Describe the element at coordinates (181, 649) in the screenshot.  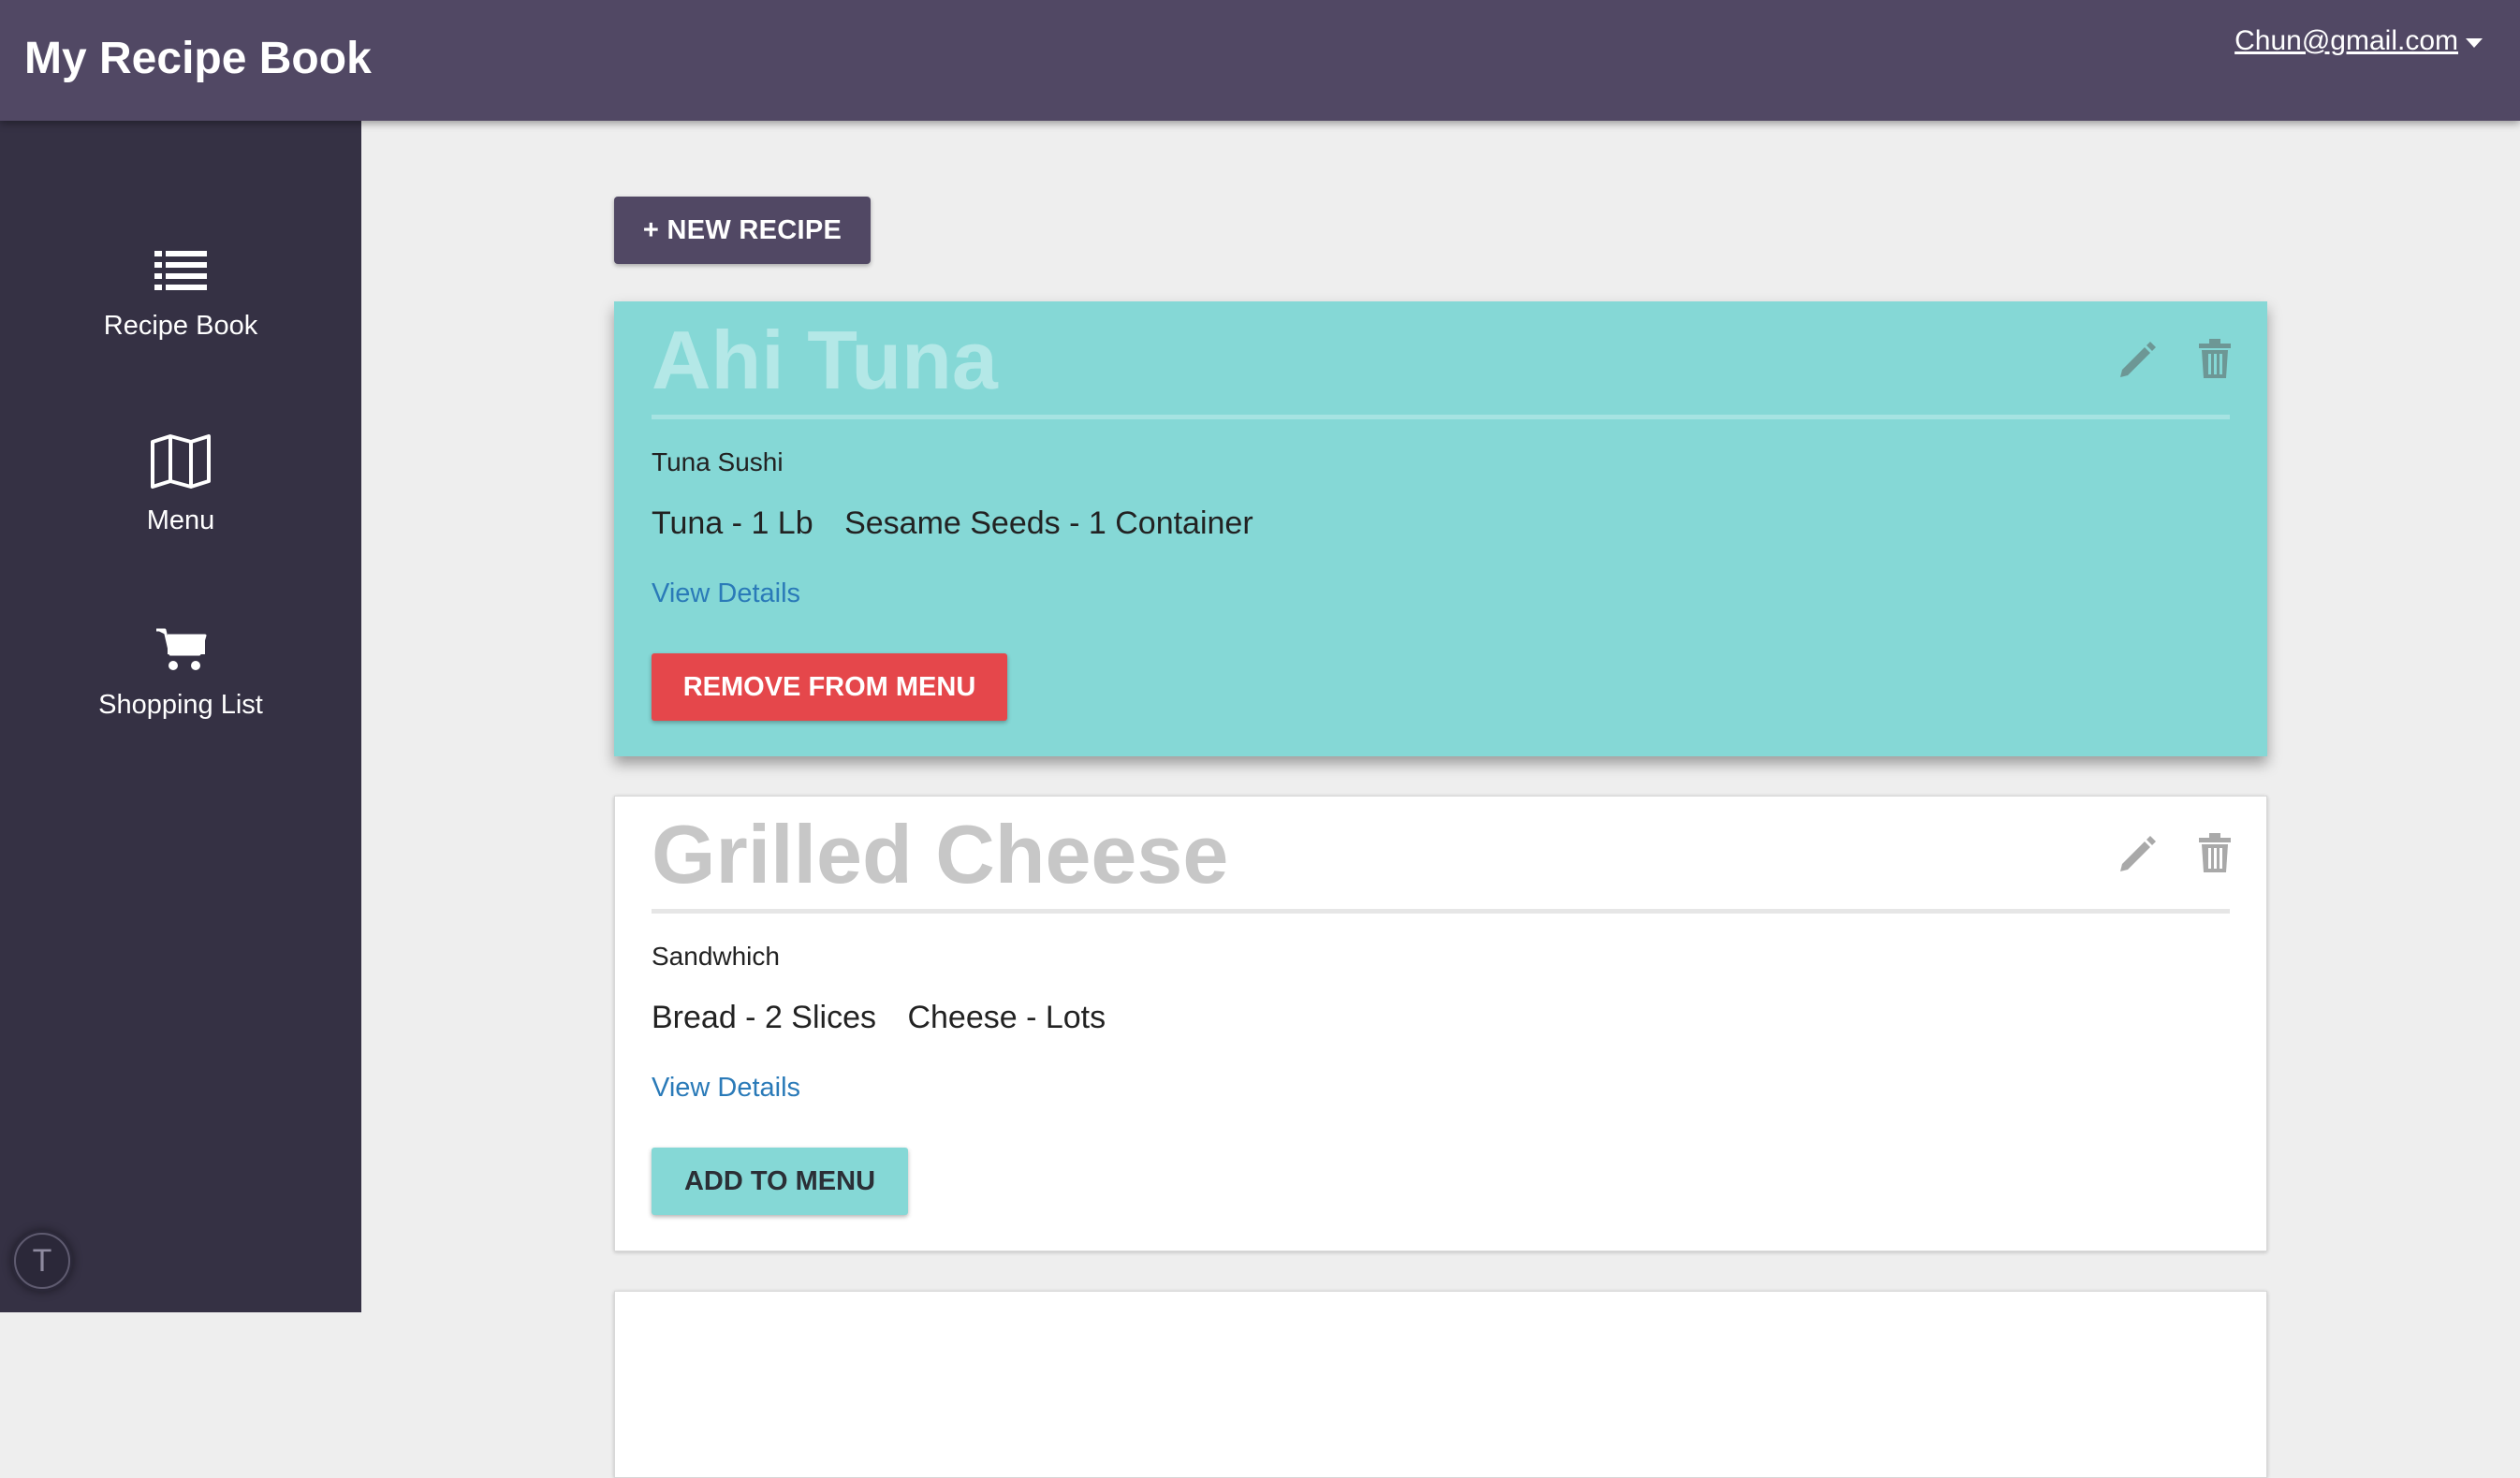
I see `cart-icon` at that location.